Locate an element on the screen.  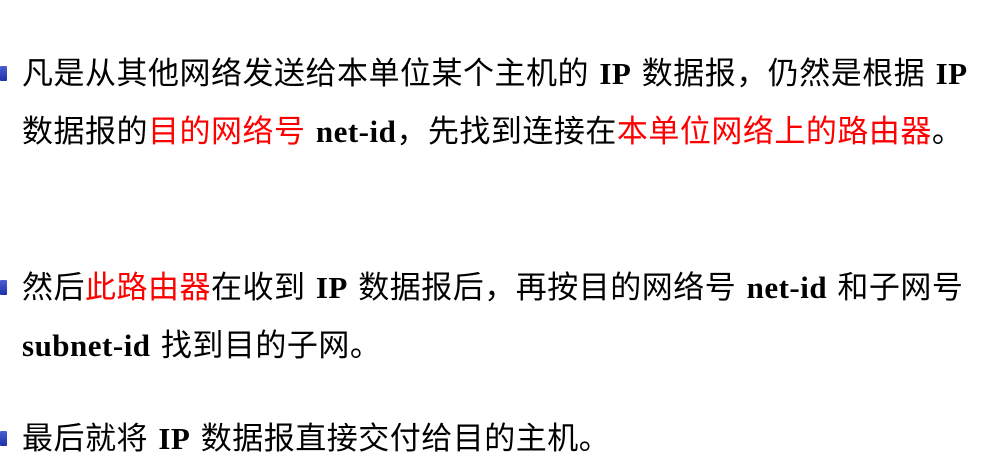
text-segment: 找到目的子网。 is located at coordinates (266, 346).